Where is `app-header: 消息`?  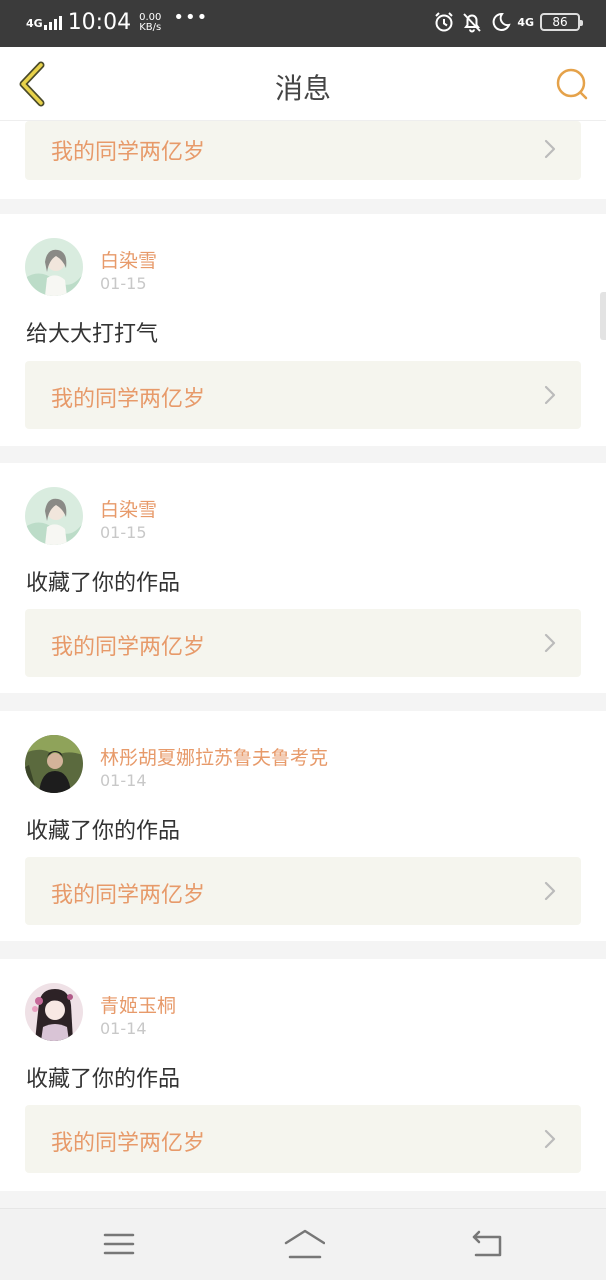
app-header: 消息 is located at coordinates (303, 84).